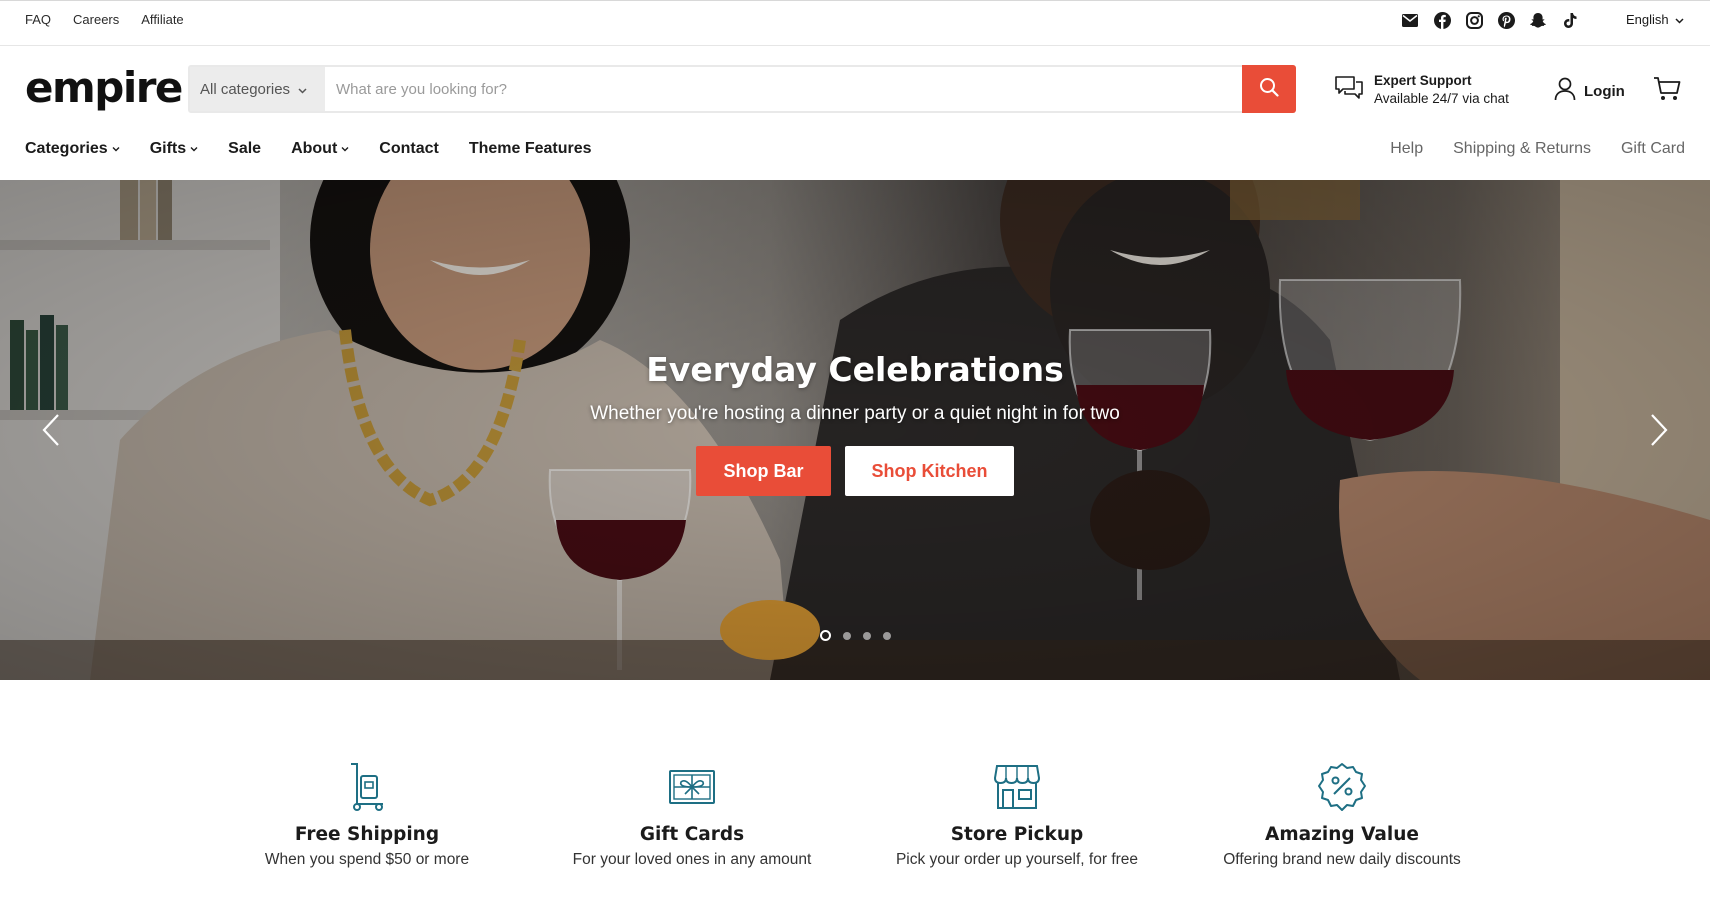 This screenshot has height=901, width=1710. What do you see at coordinates (367, 859) in the screenshot?
I see `feature-subtitle: When you spend $50 or more` at bounding box center [367, 859].